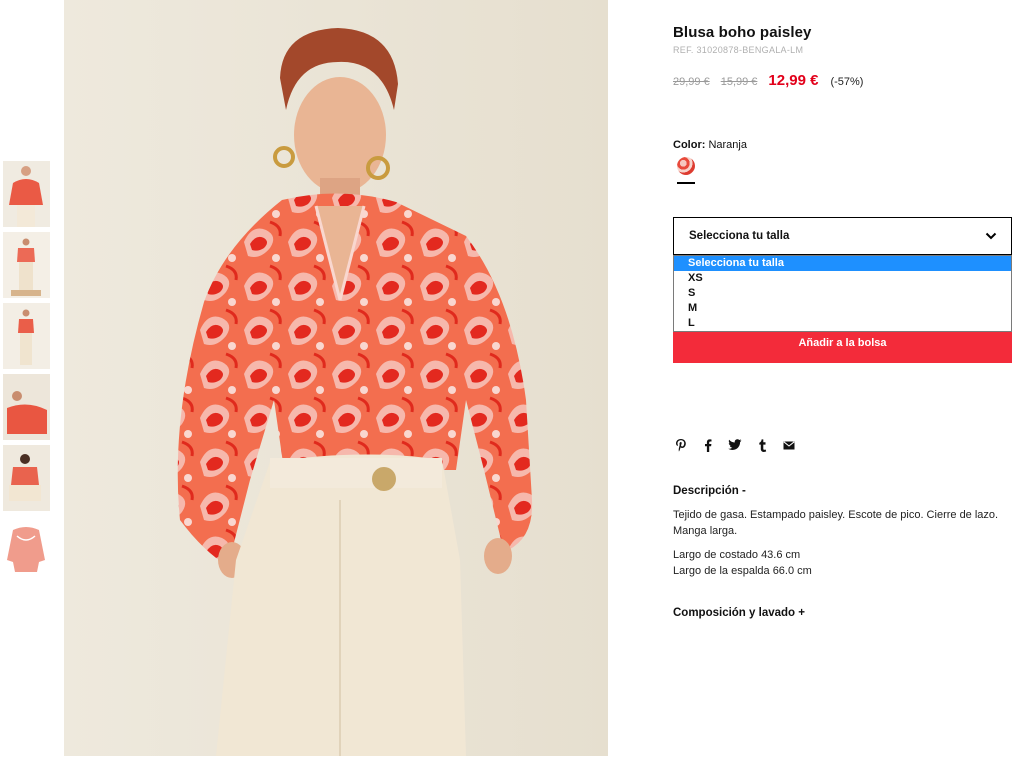  What do you see at coordinates (842, 263) in the screenshot?
I see `size-option: Selecciona tu talla` at bounding box center [842, 263].